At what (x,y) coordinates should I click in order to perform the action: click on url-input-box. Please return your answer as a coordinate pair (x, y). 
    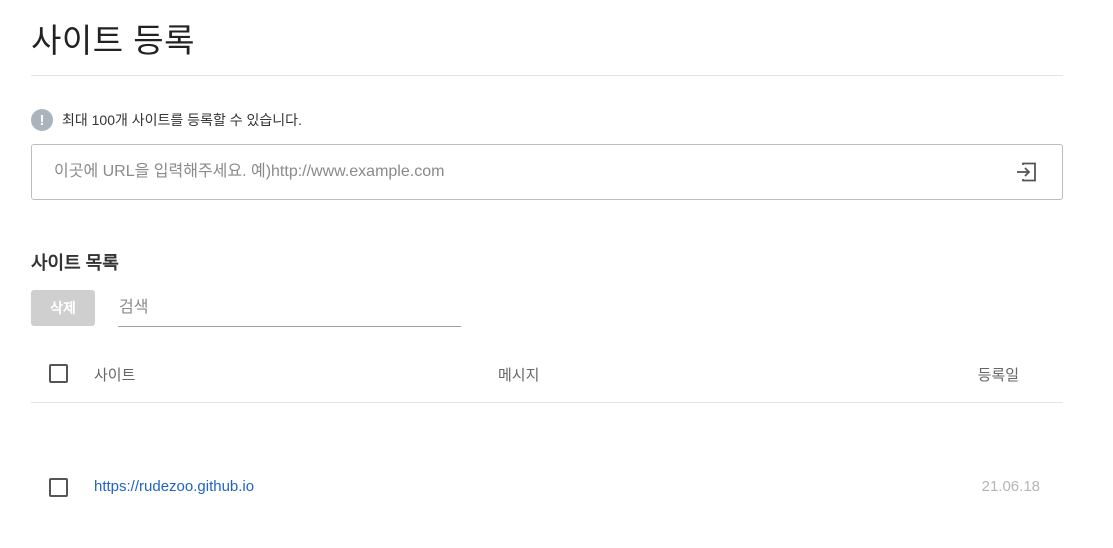
    Looking at the image, I should click on (547, 172).